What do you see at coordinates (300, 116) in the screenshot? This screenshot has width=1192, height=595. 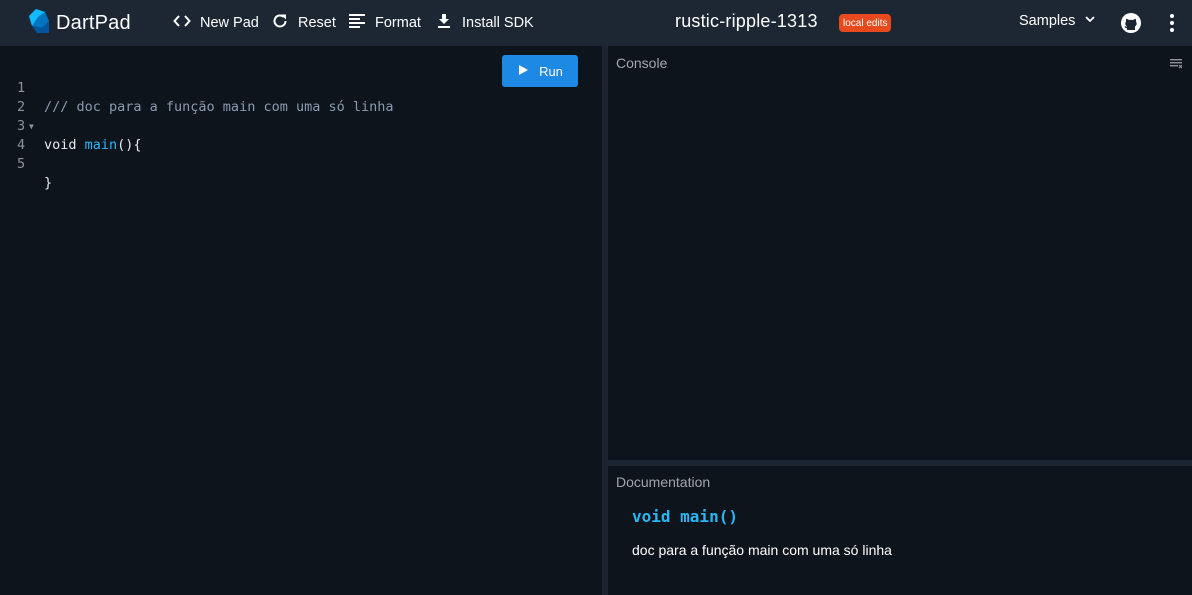 I see `code-line-3: 3` at bounding box center [300, 116].